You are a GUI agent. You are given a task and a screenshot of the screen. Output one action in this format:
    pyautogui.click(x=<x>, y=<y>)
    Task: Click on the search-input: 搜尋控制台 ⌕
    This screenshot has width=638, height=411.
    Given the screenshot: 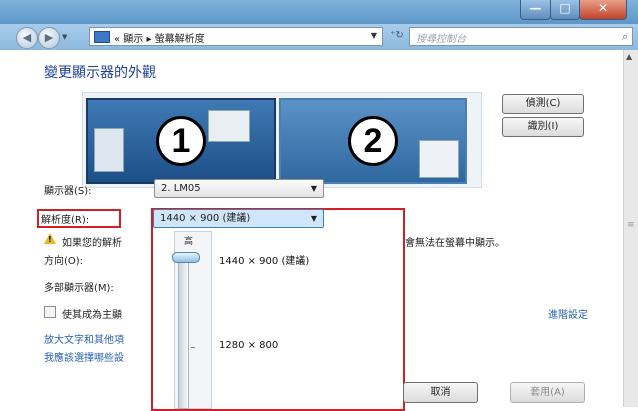 What is the action you would take?
    pyautogui.click(x=521, y=36)
    